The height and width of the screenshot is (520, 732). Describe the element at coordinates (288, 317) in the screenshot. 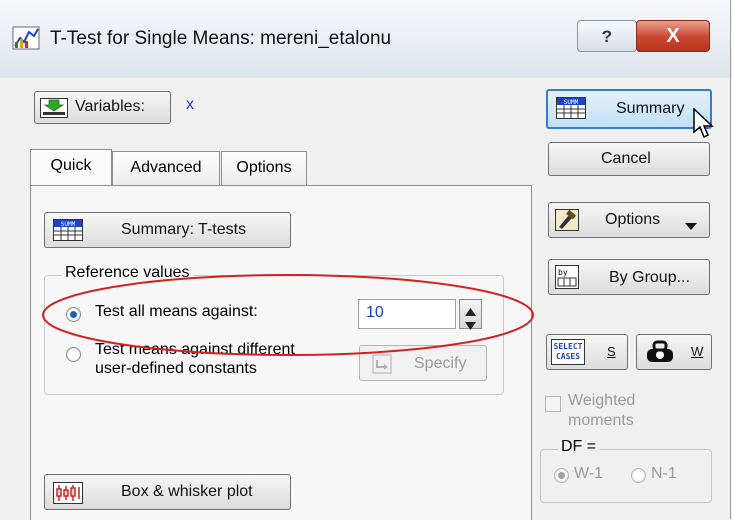

I see `highlight-ellipse-annotation` at that location.